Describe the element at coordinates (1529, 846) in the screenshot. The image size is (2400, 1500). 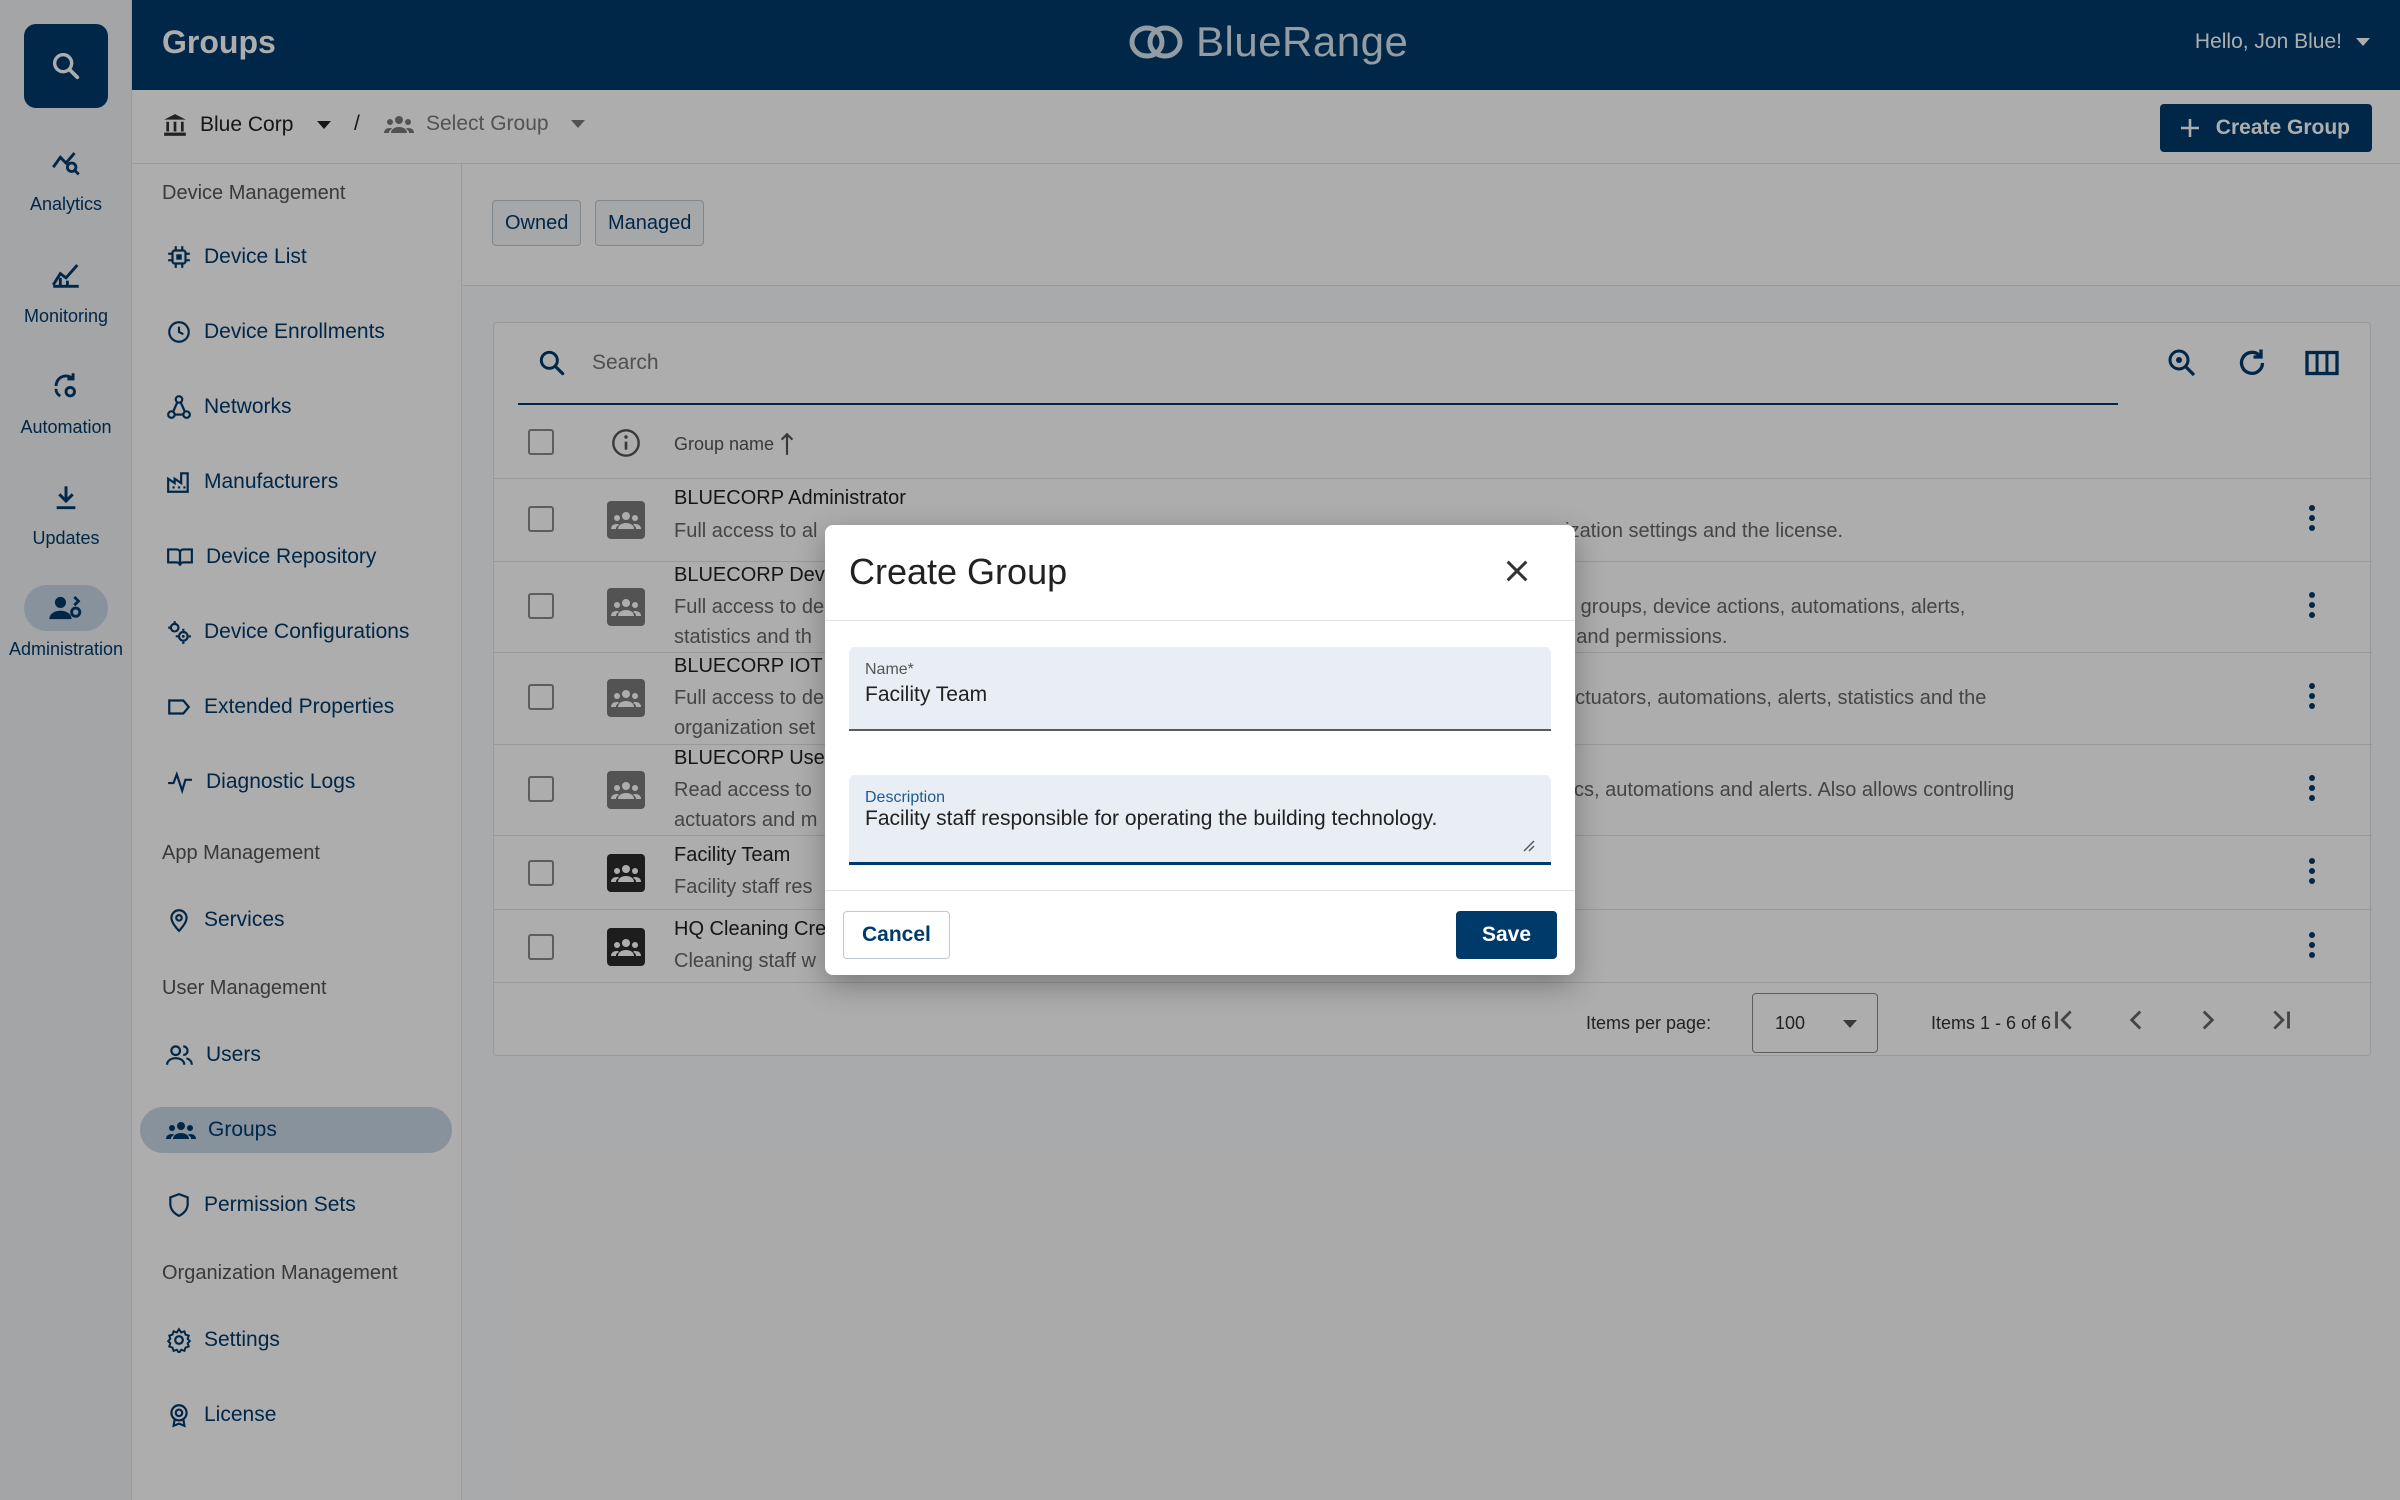
I see `resize-handle-icon` at that location.